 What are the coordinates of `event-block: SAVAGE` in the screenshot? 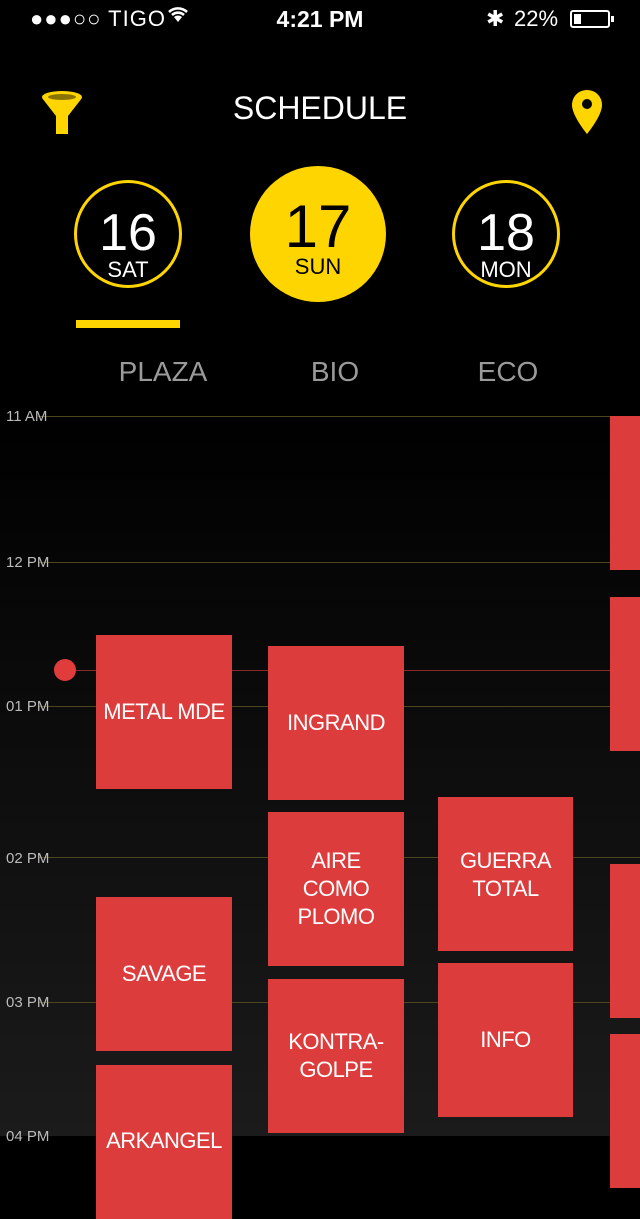 It's located at (164, 974).